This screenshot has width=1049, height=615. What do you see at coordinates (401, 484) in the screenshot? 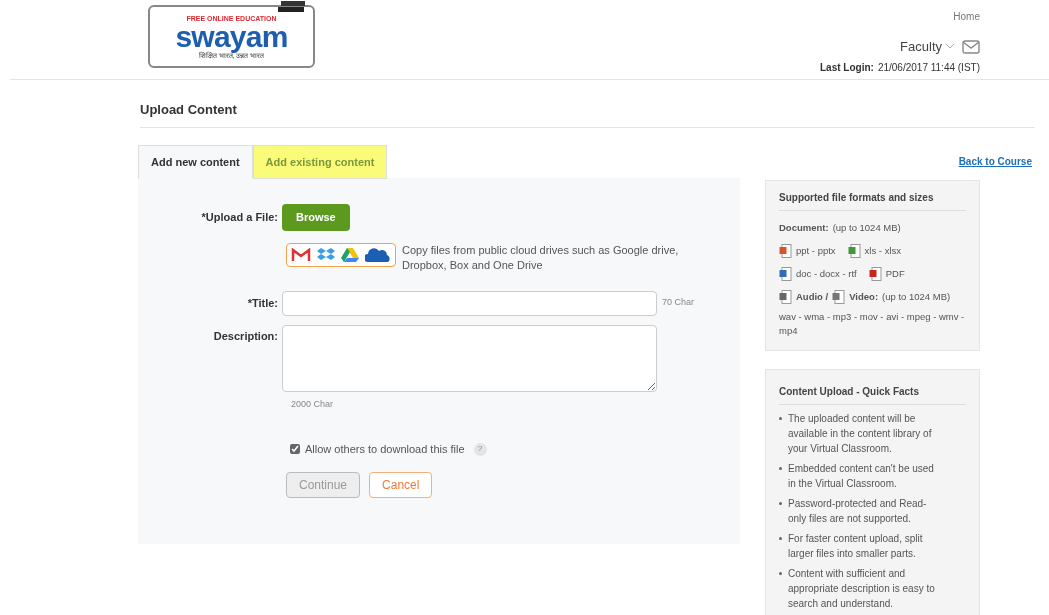
I see `cancel-button: Cancel` at bounding box center [401, 484].